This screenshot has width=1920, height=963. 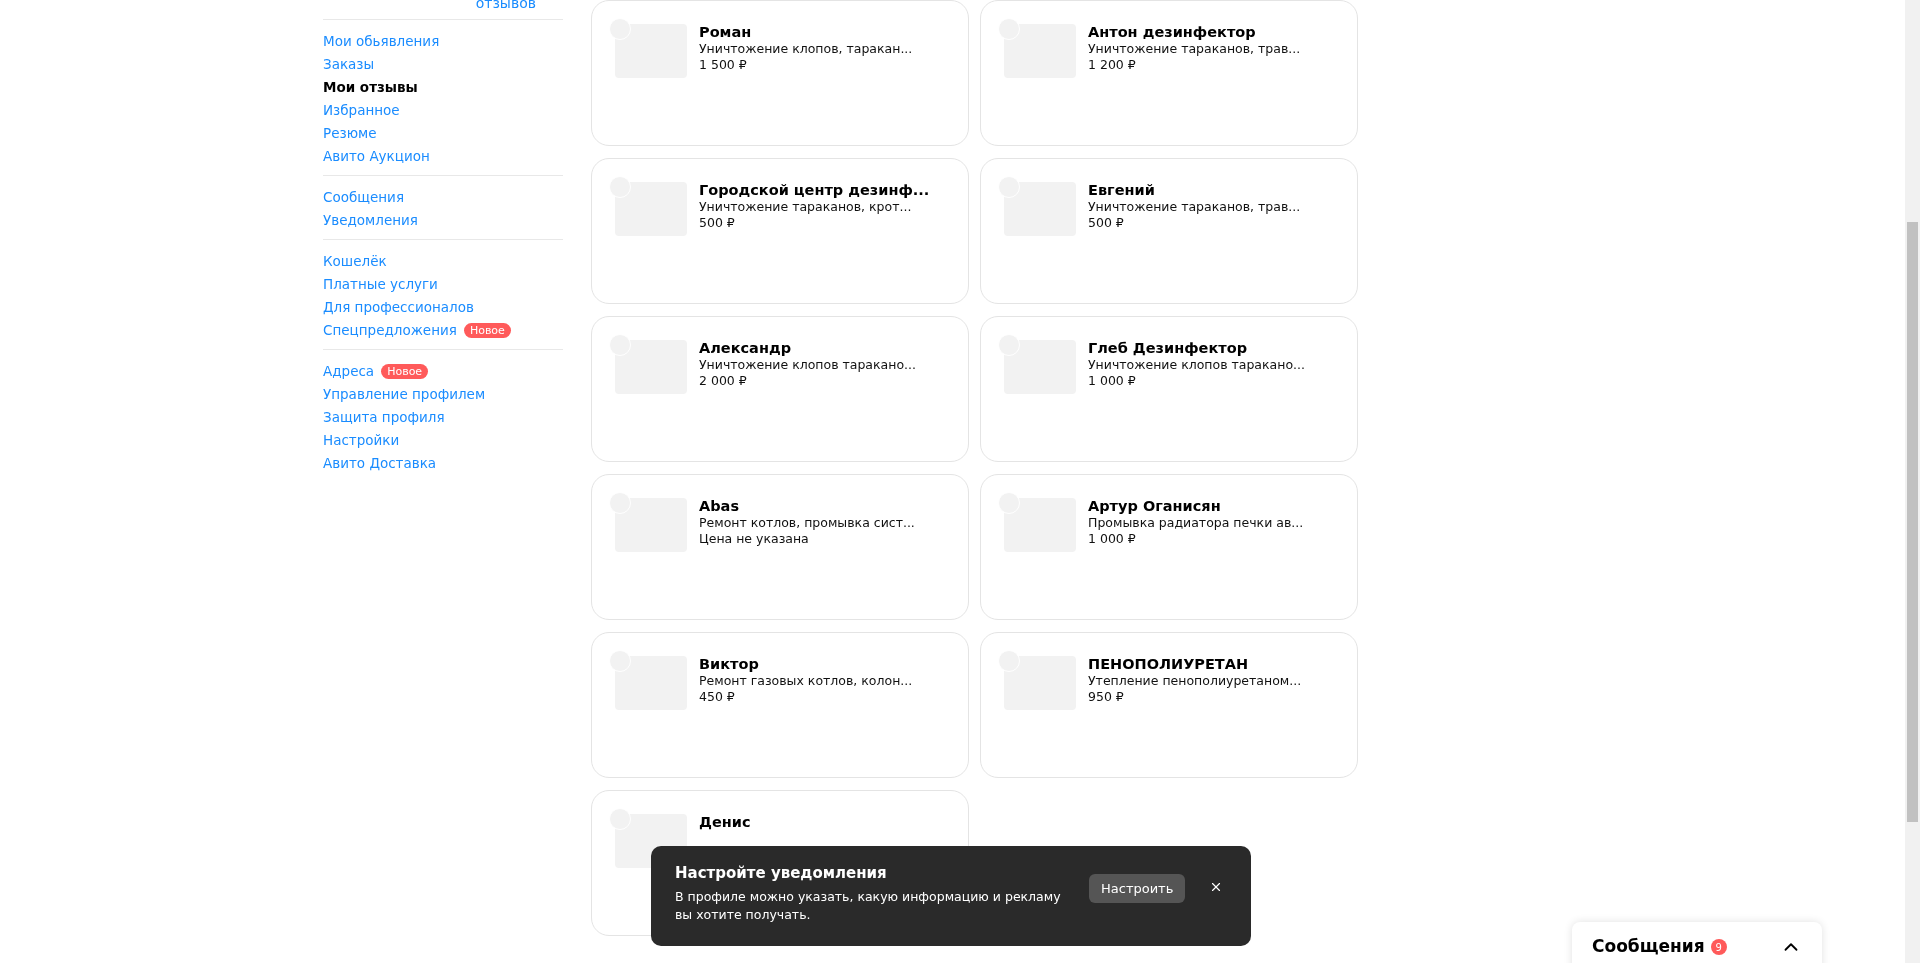 What do you see at coordinates (720, 506) in the screenshot?
I see `author-name: Abas` at bounding box center [720, 506].